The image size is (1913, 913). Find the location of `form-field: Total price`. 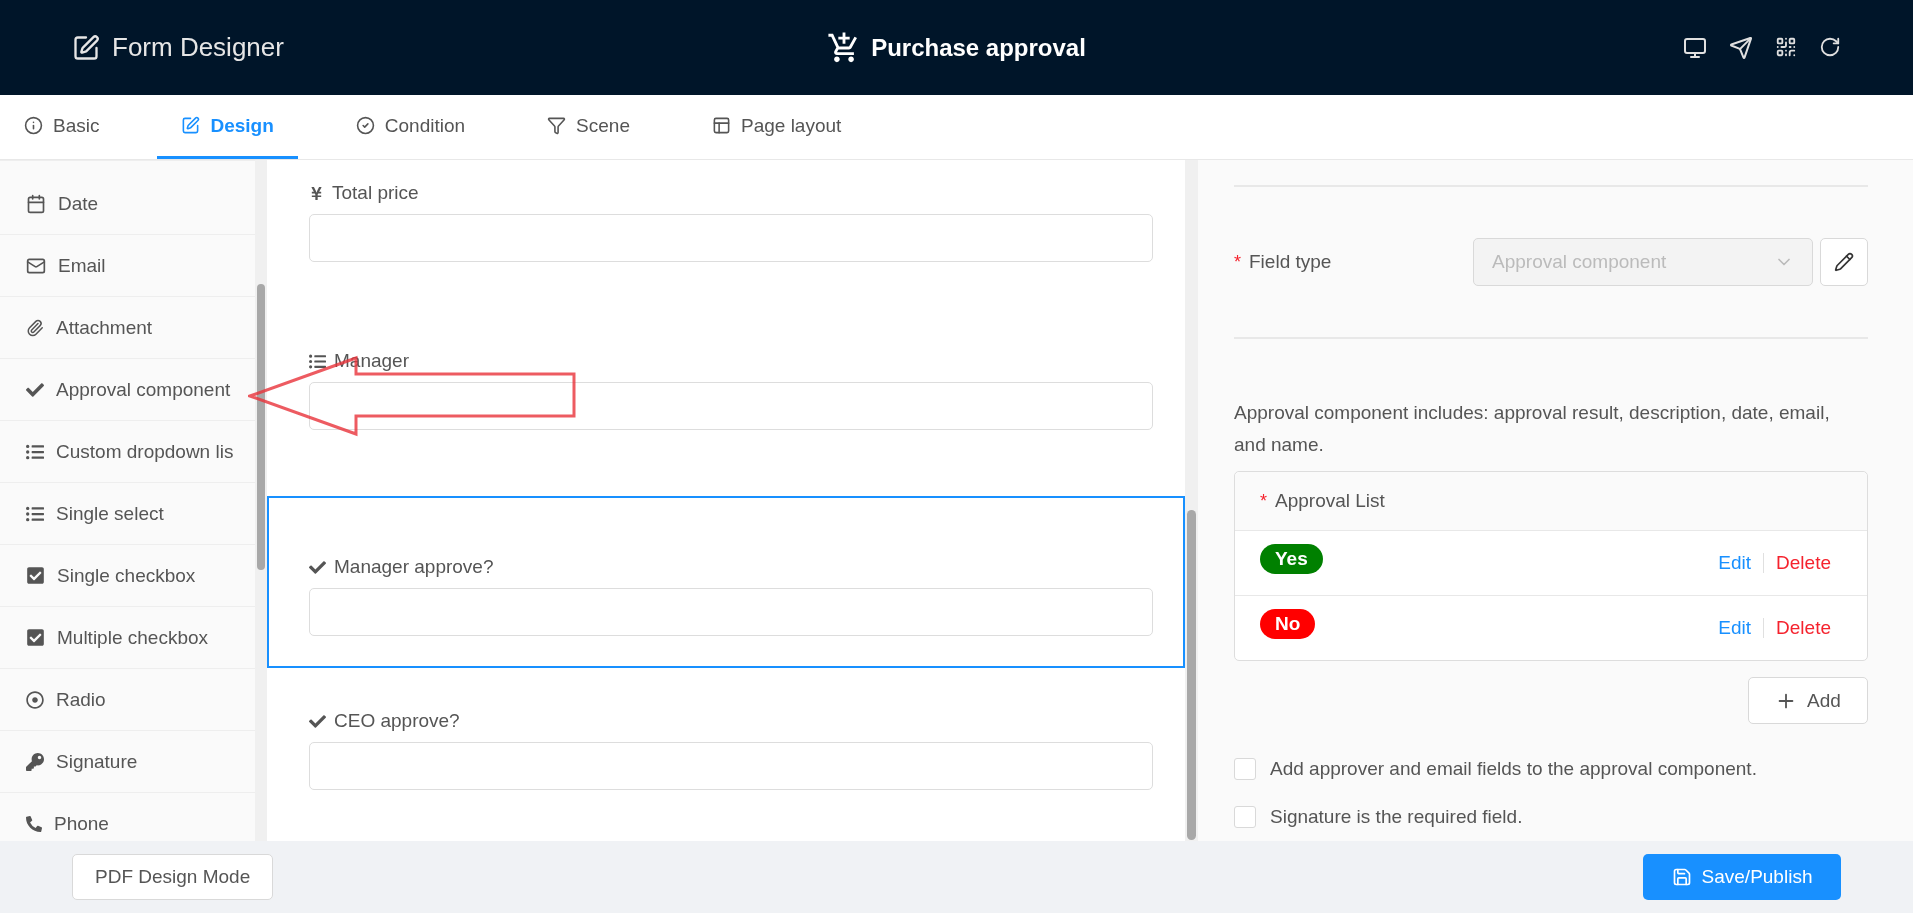

form-field: Total price is located at coordinates (726, 232).